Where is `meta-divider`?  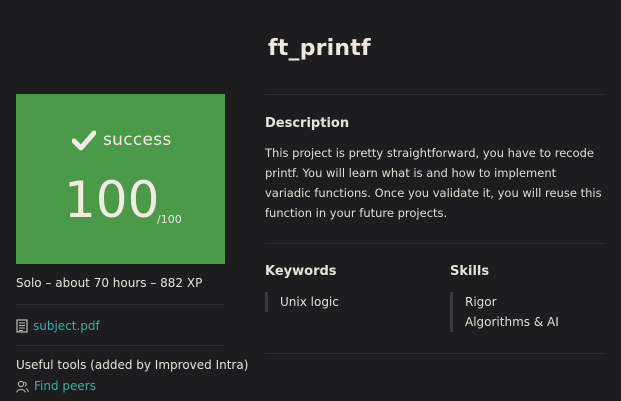
meta-divider is located at coordinates (120, 304).